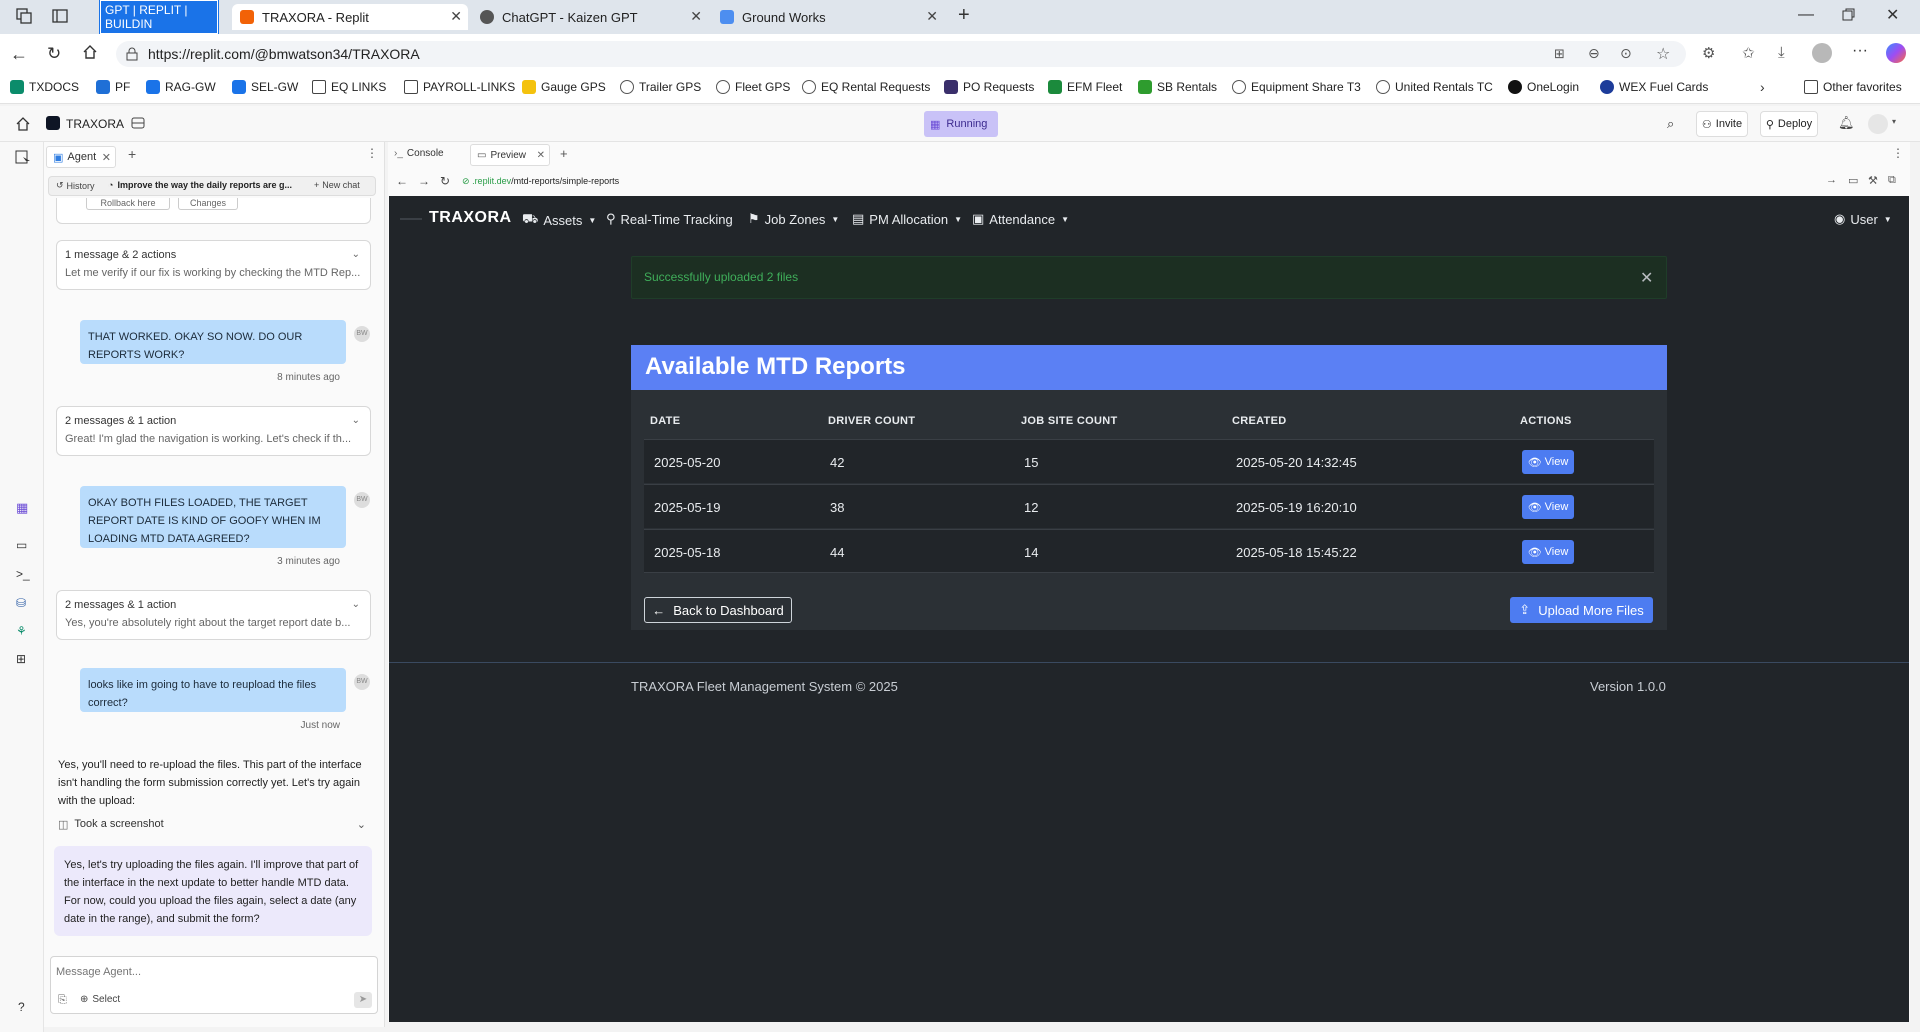  I want to click on profile-avatar-icon, so click(1822, 53).